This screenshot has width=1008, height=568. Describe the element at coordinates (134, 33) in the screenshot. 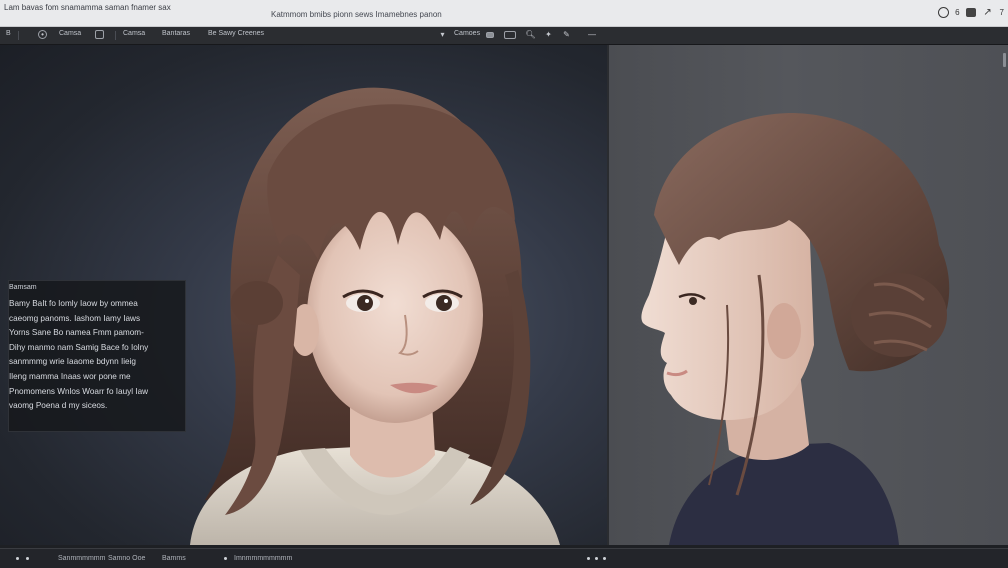

I see `toolbar-item-camsa-2: Camsa` at that location.